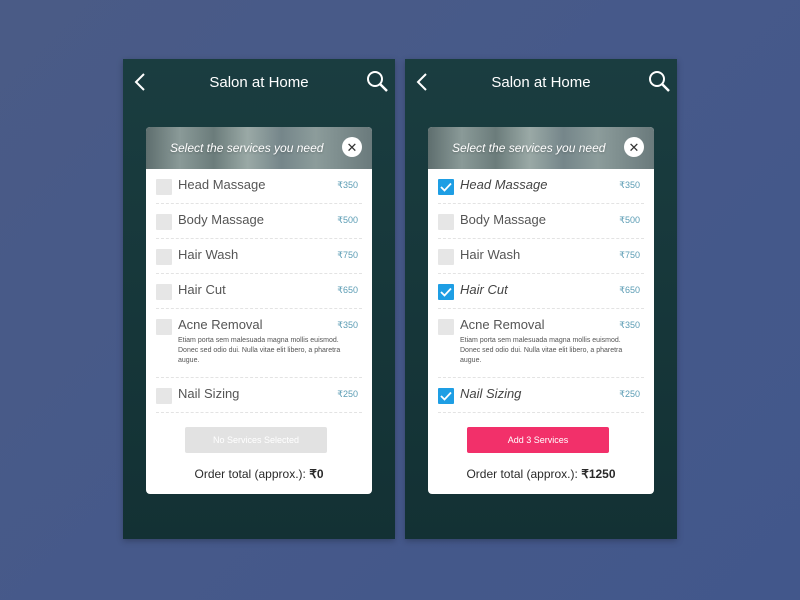 Image resolution: width=800 pixels, height=600 pixels. I want to click on add-services-button: No Services Selected, so click(256, 440).